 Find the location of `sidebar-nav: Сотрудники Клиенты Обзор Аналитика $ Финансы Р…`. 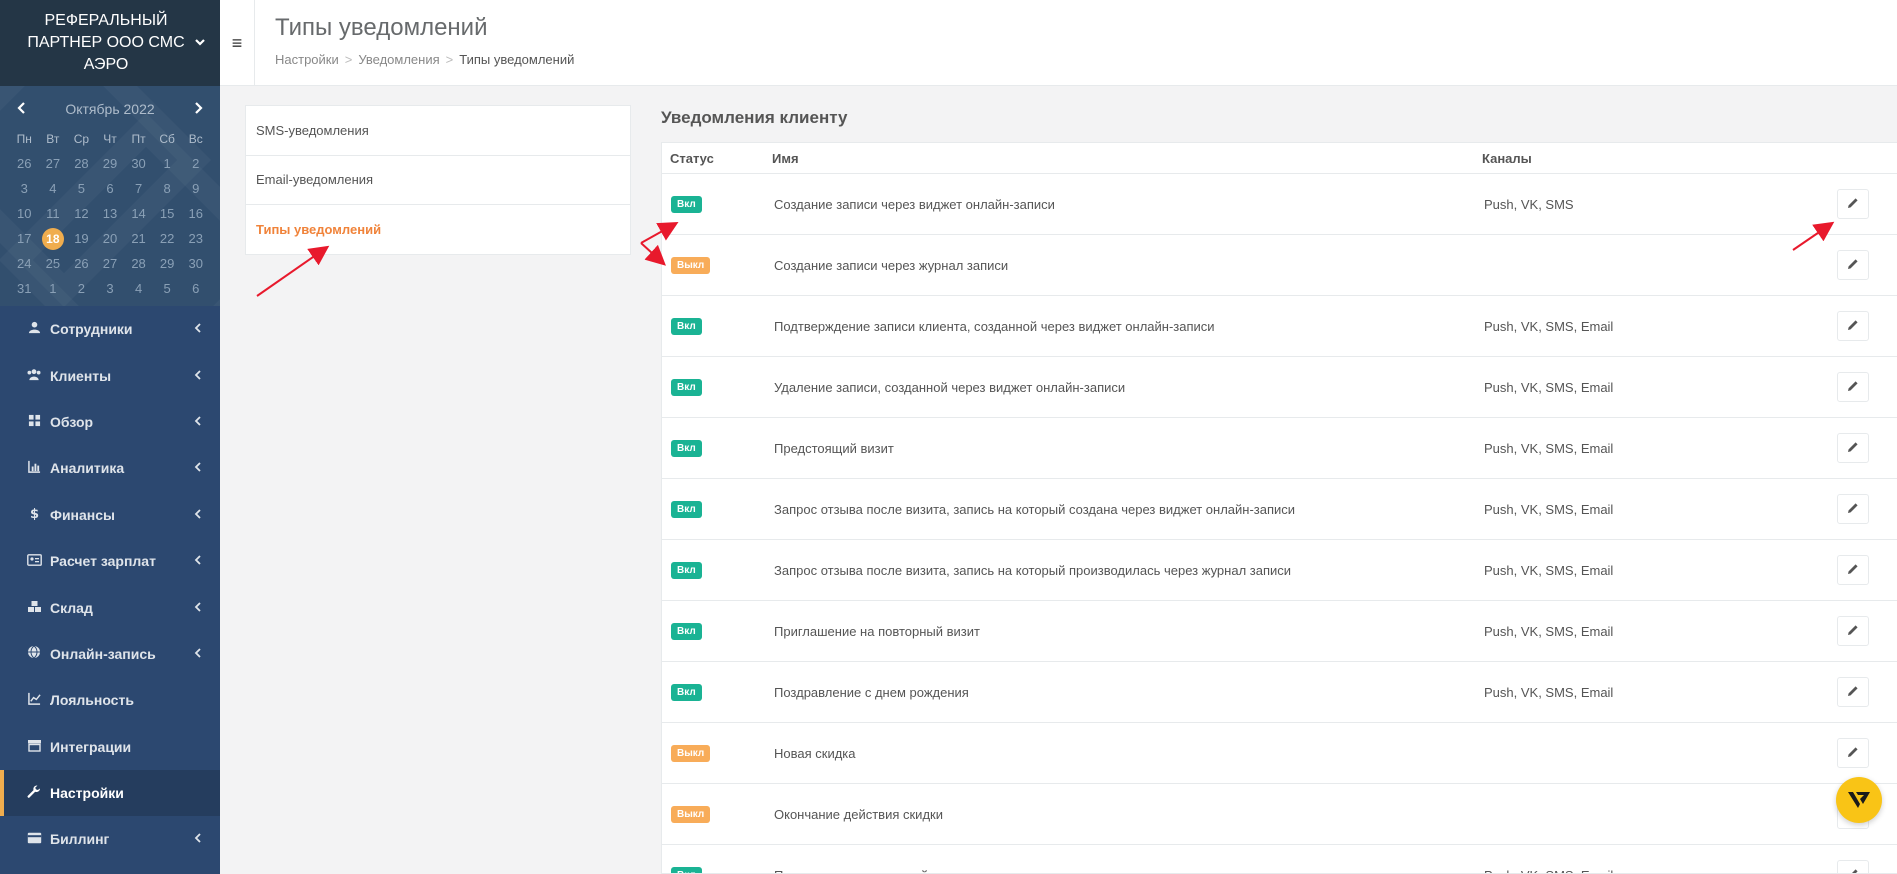

sidebar-nav: Сотрудники Клиенты Обзор Аналитика $ Финансы Р… is located at coordinates (110, 590).